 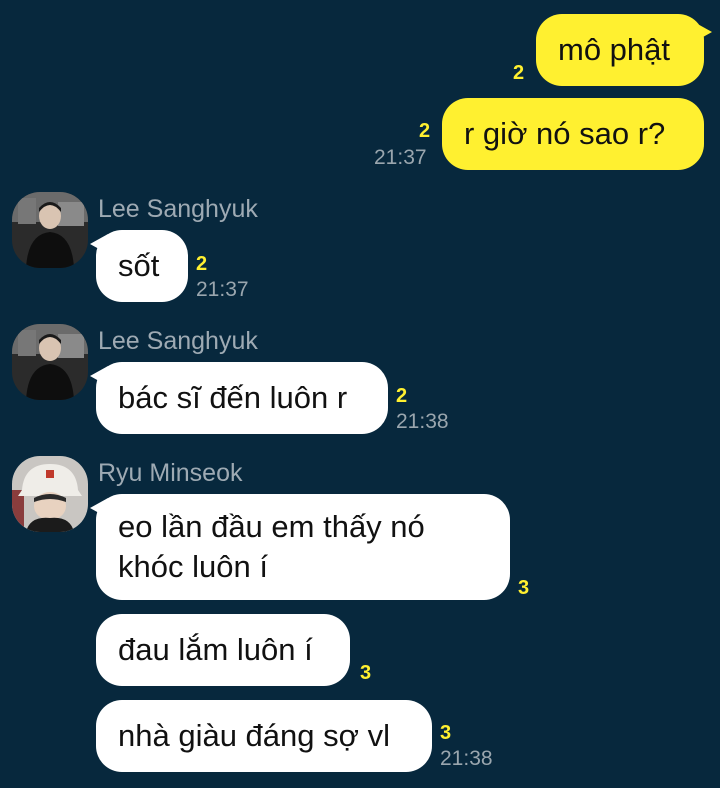 What do you see at coordinates (215, 649) in the screenshot?
I see `message-text: đau lắm luôn í` at bounding box center [215, 649].